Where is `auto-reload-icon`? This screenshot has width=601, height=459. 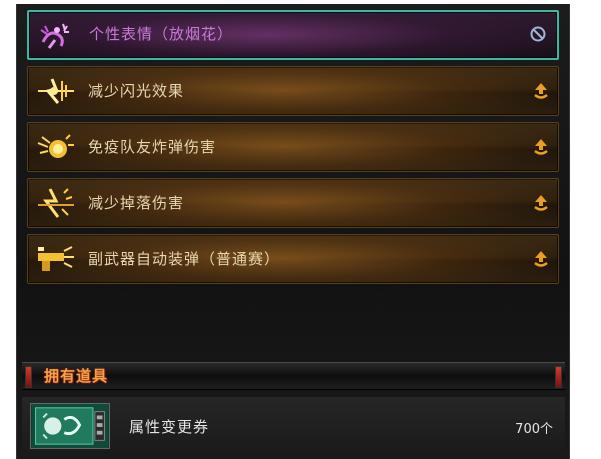 auto-reload-icon is located at coordinates (56, 258).